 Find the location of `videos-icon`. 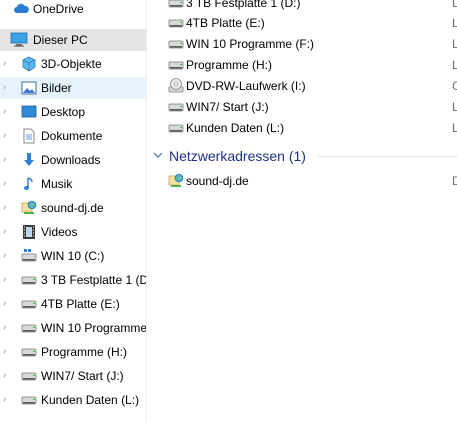

videos-icon is located at coordinates (29, 232).